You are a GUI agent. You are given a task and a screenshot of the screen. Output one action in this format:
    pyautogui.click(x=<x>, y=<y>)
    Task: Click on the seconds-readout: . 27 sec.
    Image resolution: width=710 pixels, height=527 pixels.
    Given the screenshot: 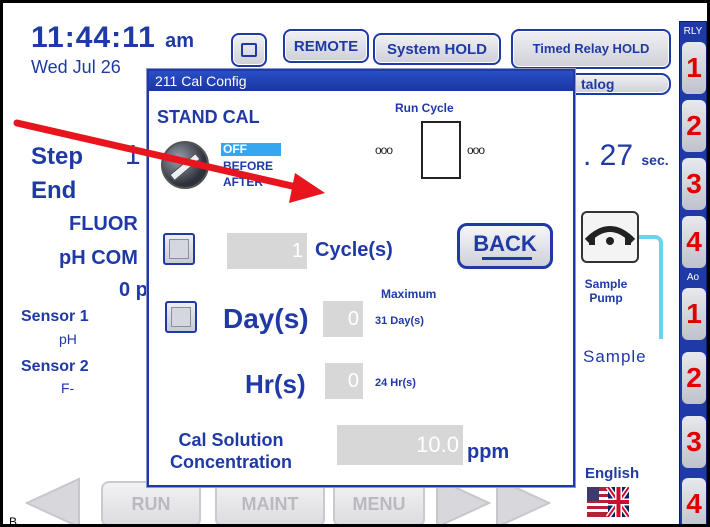 What is the action you would take?
    pyautogui.click(x=626, y=156)
    